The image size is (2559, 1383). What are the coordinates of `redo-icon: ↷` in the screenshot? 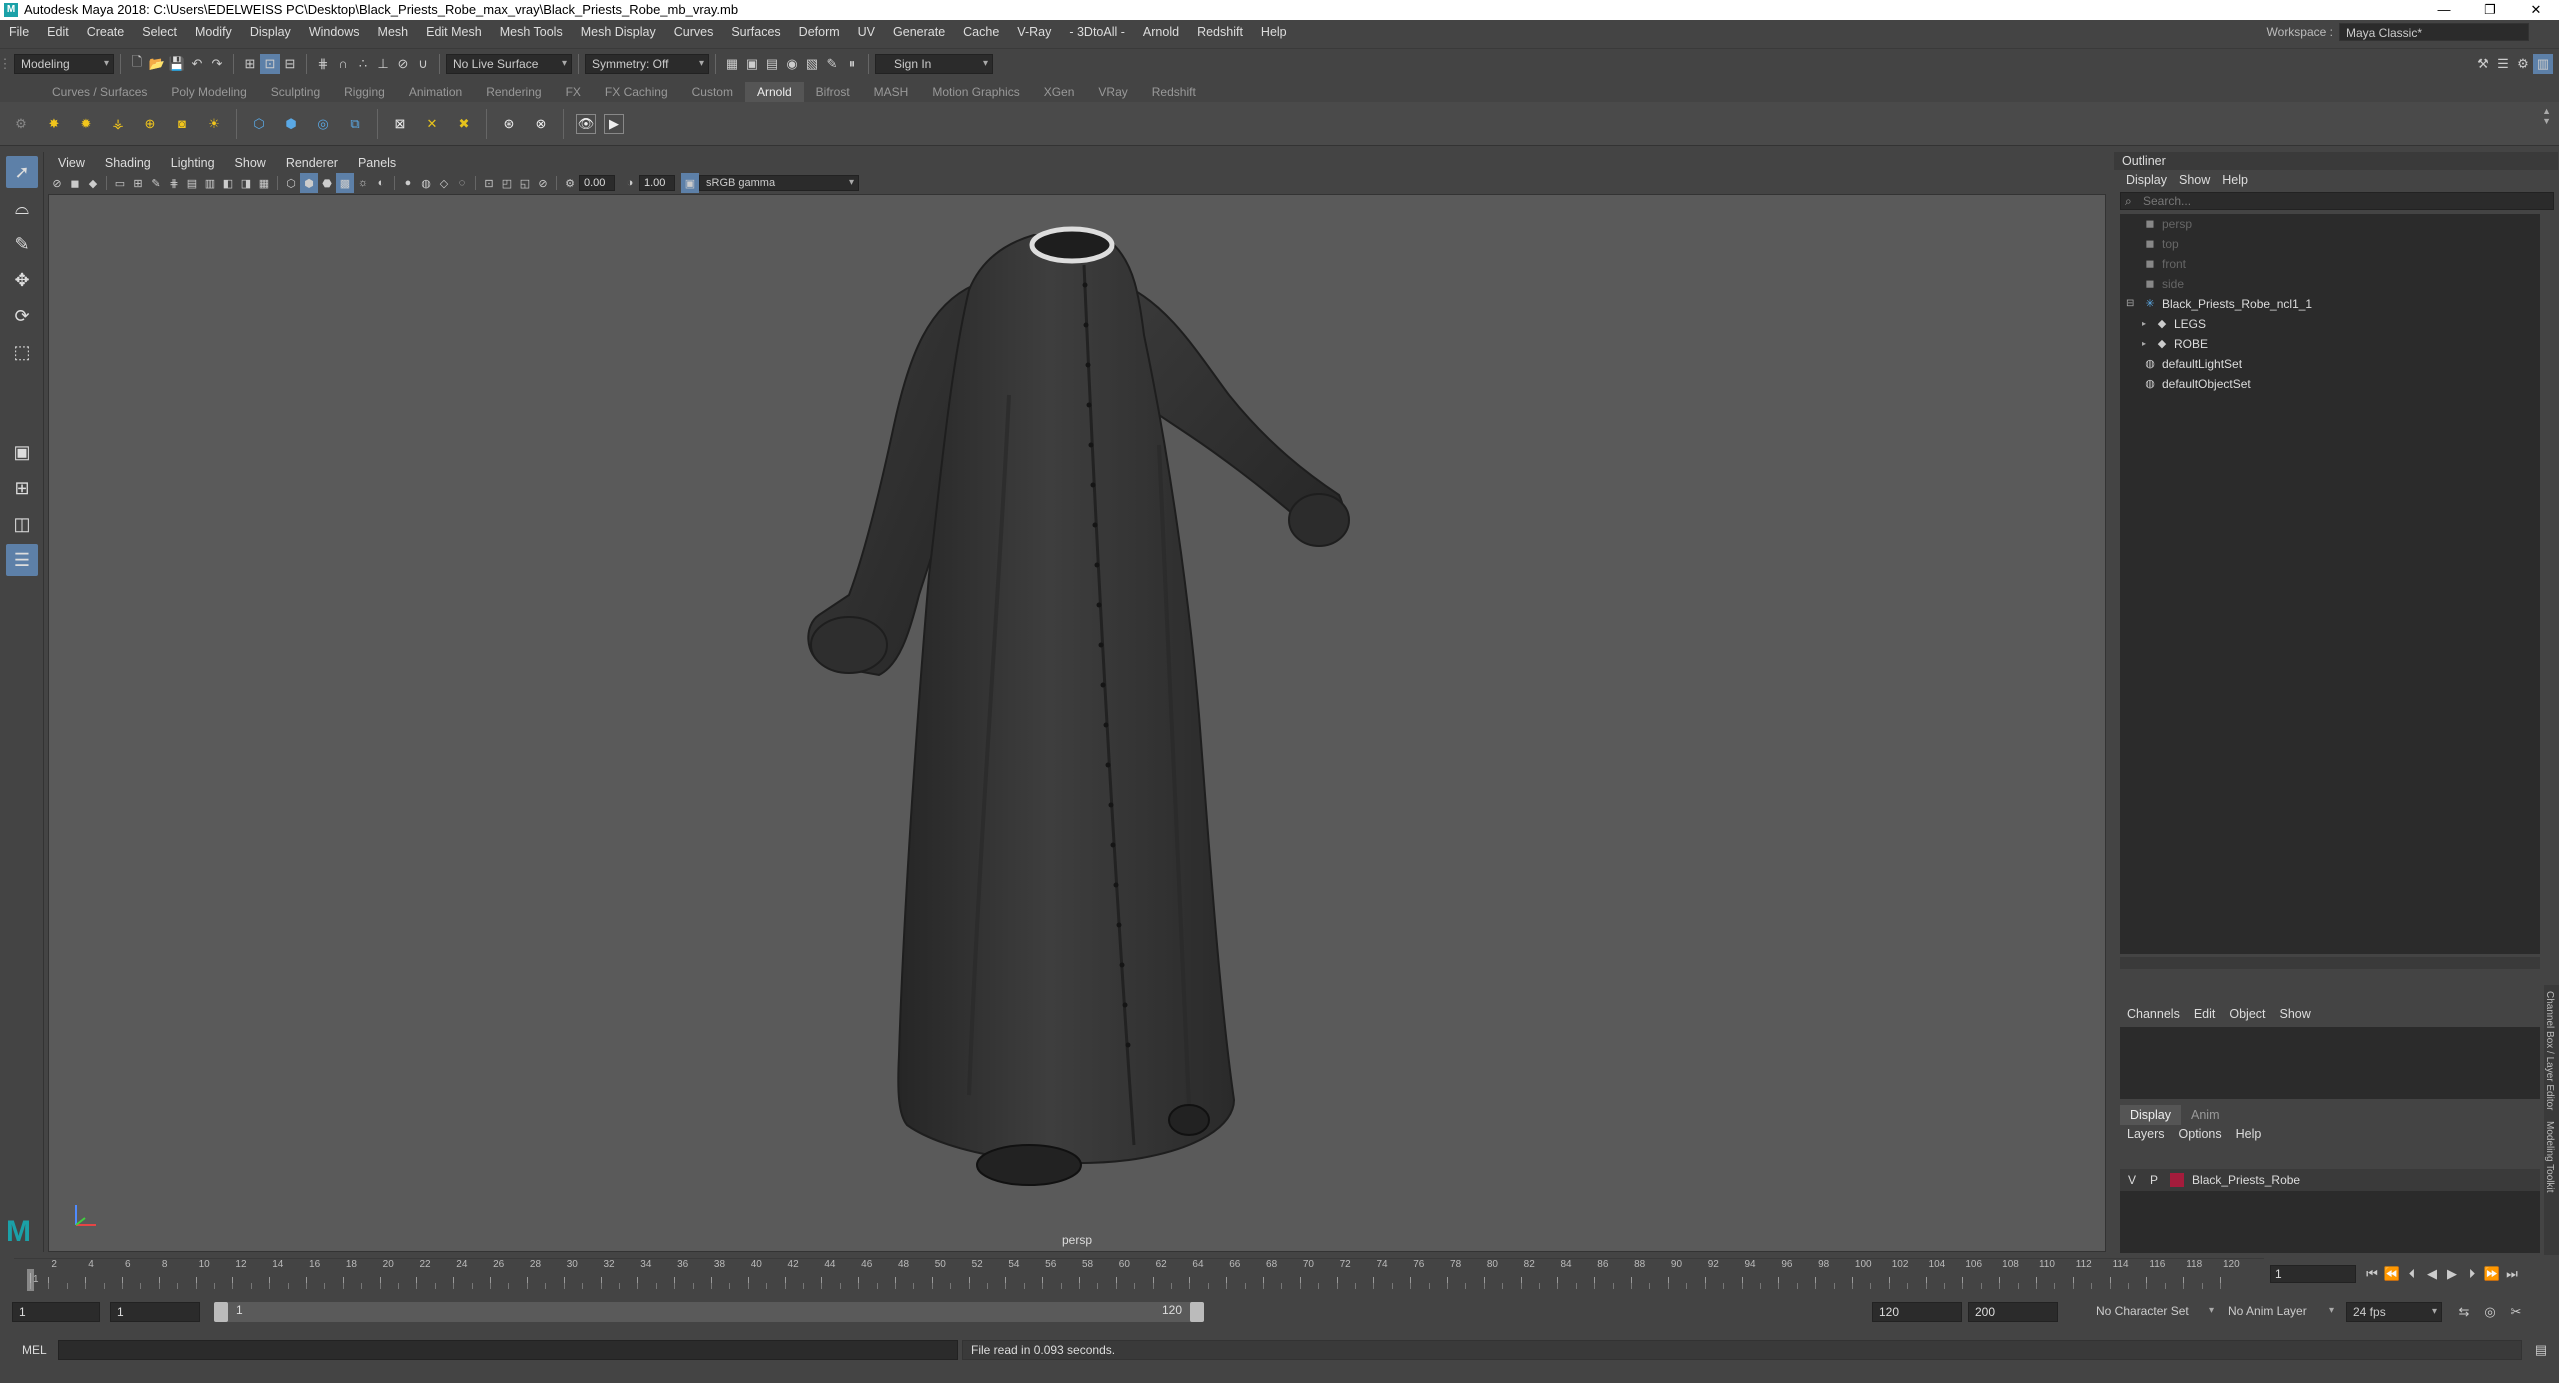 It's located at (217, 64).